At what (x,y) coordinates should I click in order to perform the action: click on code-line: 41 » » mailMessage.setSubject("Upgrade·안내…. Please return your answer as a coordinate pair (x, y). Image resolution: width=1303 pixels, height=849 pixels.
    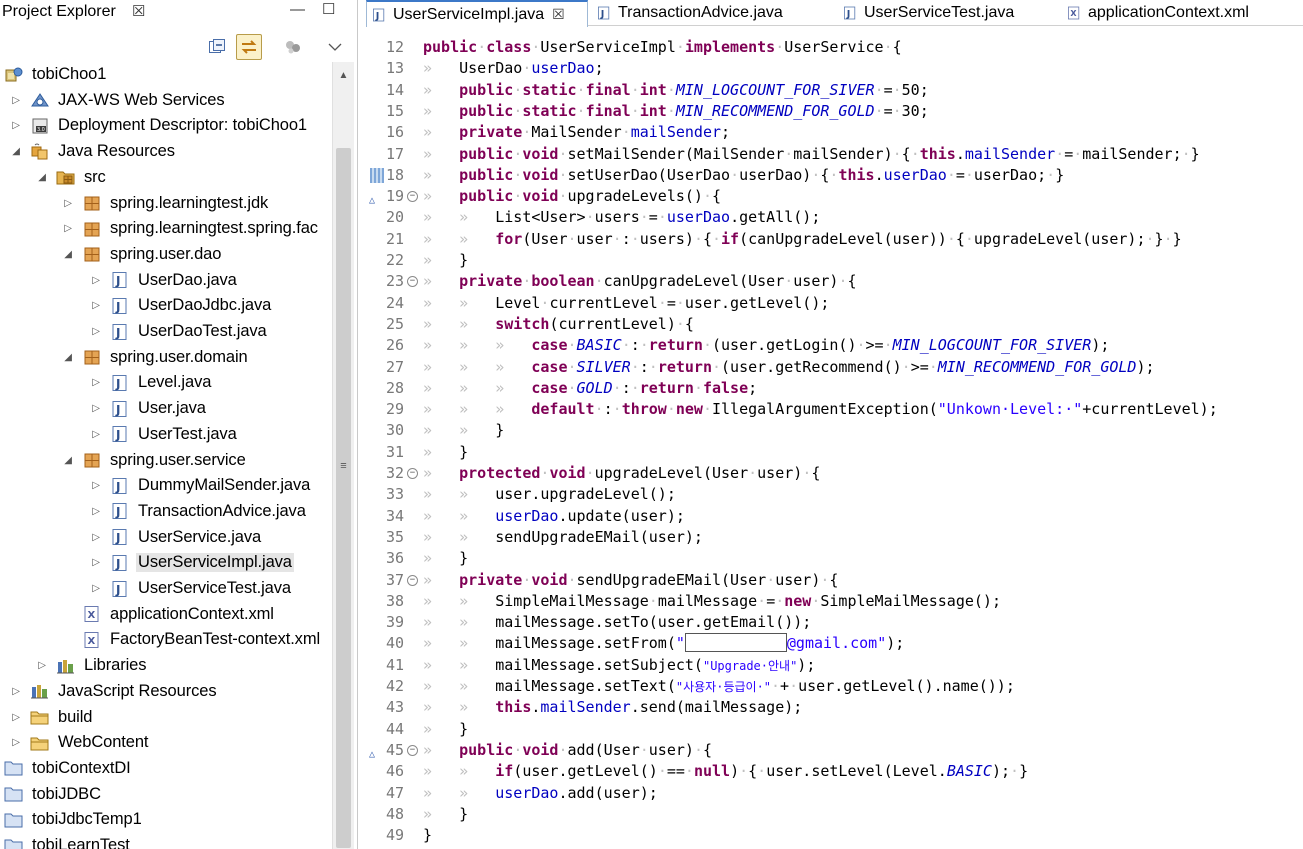
    Looking at the image, I should click on (834, 665).